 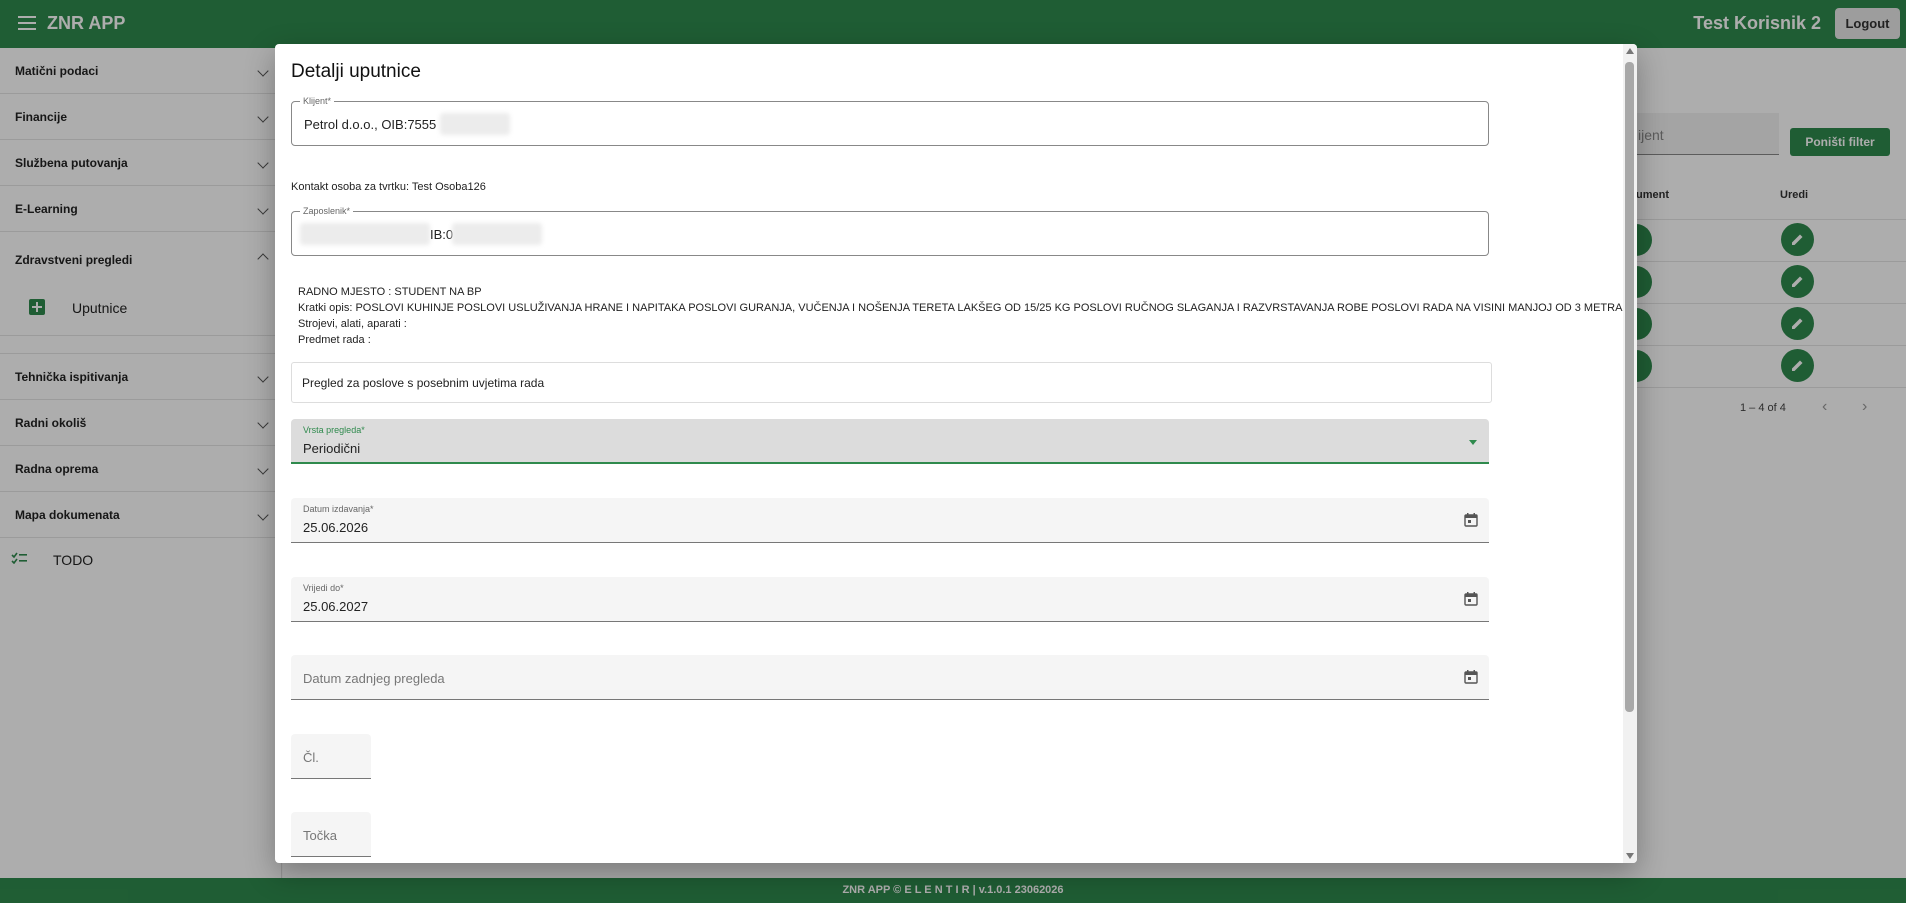 I want to click on dialog-title: Detalji uputnice, so click(x=356, y=71).